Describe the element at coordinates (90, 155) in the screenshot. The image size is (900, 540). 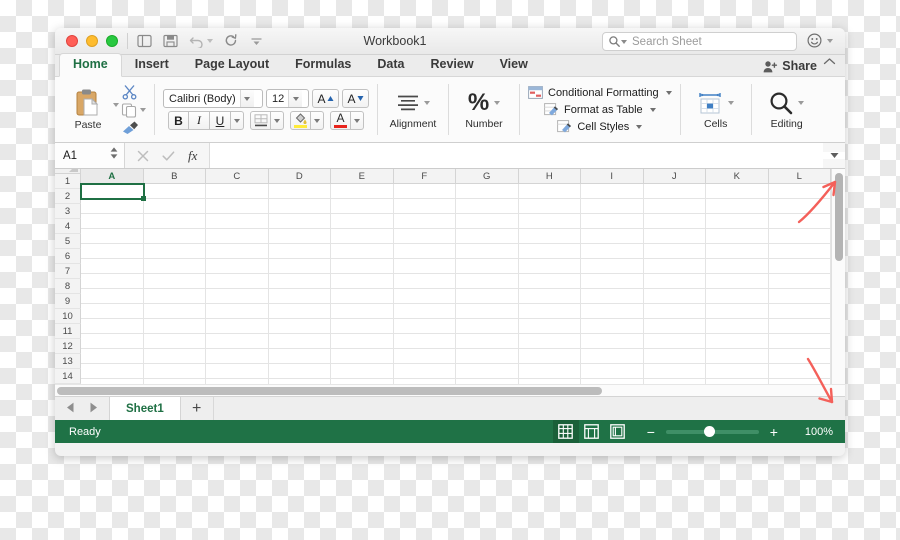
I see `name-box: A1` at that location.